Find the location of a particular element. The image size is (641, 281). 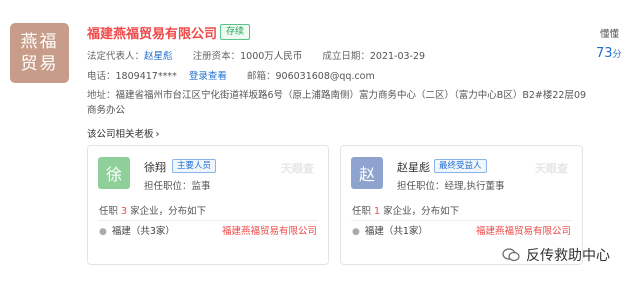

phone-key: 电话： is located at coordinates (101, 76).